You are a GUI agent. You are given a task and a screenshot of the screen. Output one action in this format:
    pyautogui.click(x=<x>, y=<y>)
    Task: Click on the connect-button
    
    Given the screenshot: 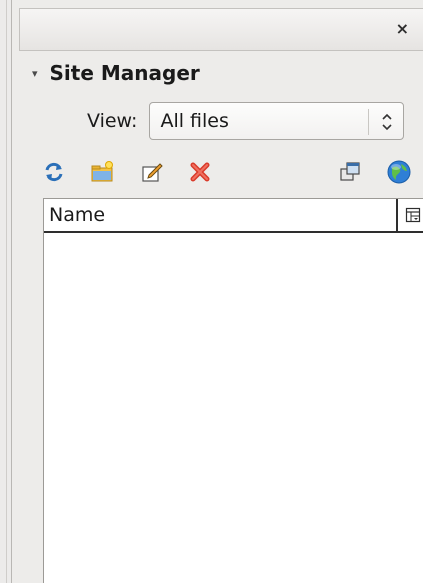 What is the action you would take?
    pyautogui.click(x=399, y=172)
    